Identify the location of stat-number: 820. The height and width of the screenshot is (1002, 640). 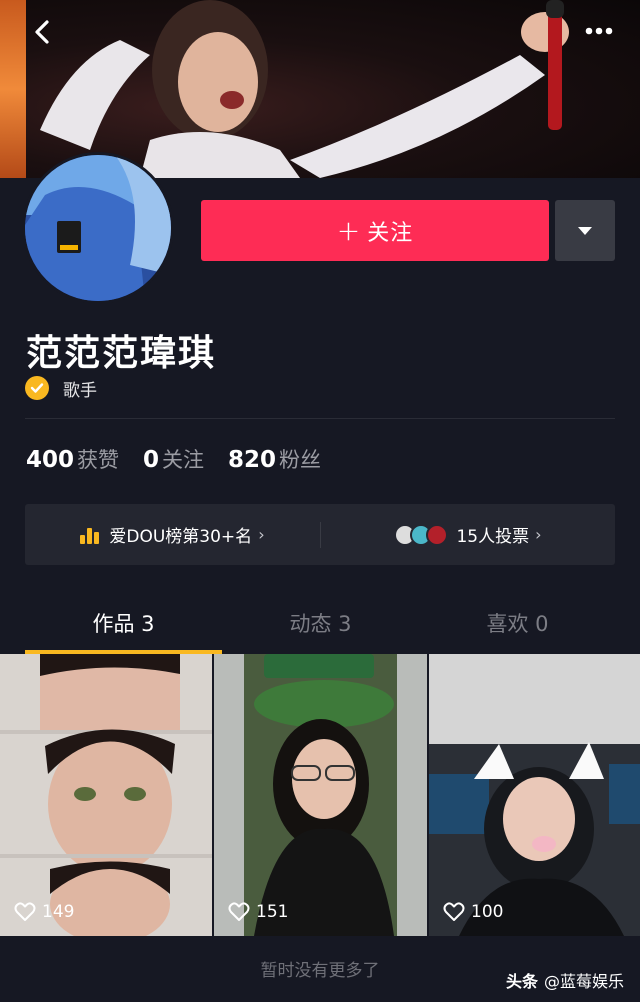
(252, 460).